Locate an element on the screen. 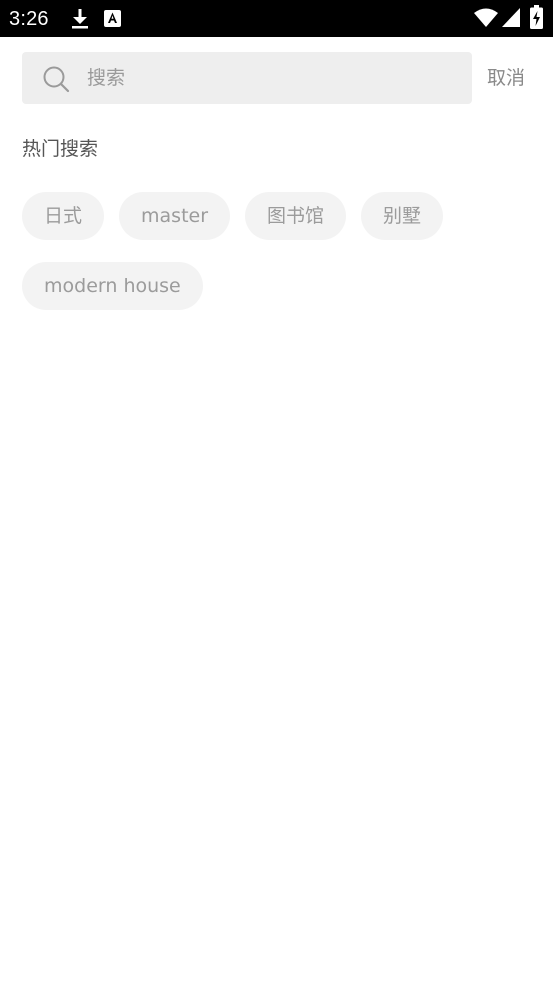 The height and width of the screenshot is (983, 553). search-input is located at coordinates (272, 78).